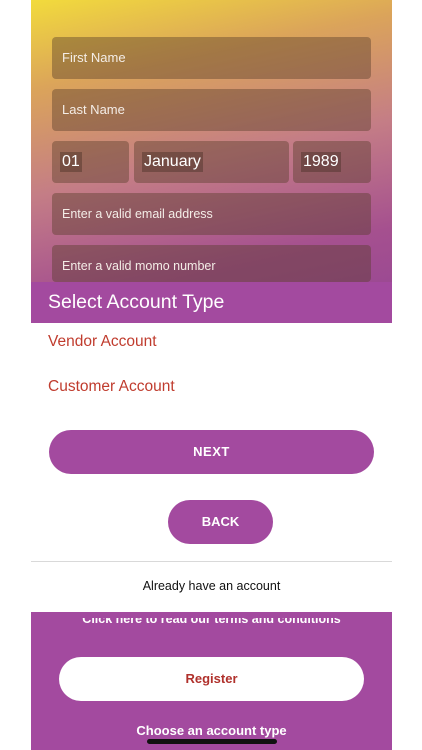 This screenshot has width=422, height=750. Describe the element at coordinates (212, 741) in the screenshot. I see `home-indicator` at that location.